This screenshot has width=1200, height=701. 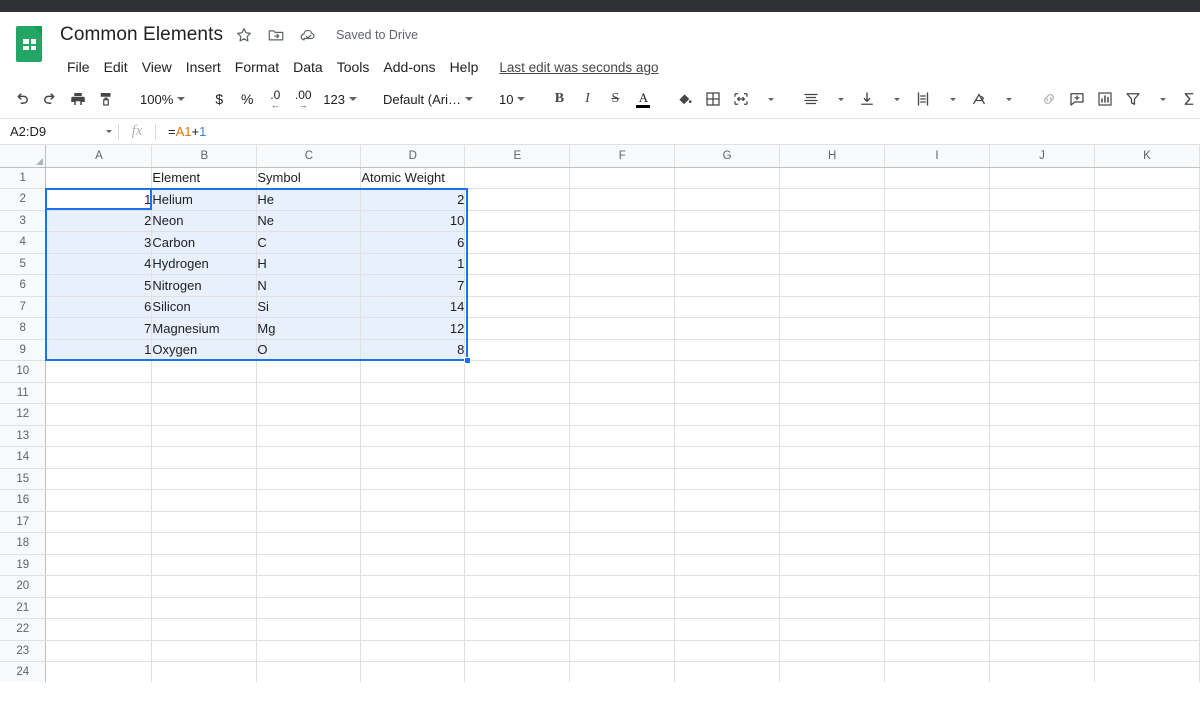 What do you see at coordinates (727, 393) in the screenshot?
I see `cell-G11` at bounding box center [727, 393].